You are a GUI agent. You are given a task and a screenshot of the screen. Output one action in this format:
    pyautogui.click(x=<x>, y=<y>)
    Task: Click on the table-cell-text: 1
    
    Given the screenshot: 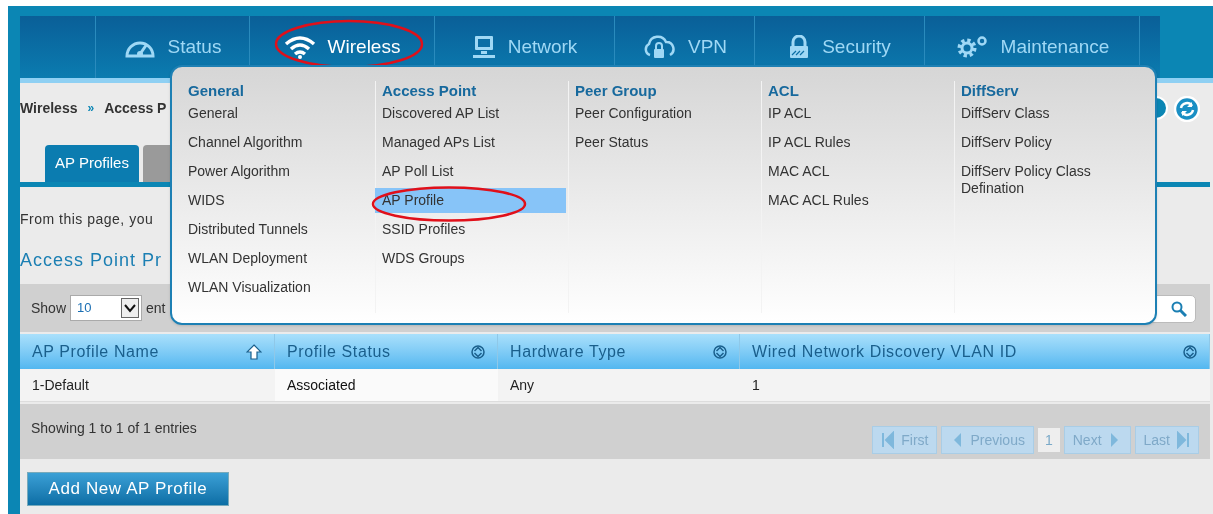 What is the action you would take?
    pyautogui.click(x=756, y=385)
    